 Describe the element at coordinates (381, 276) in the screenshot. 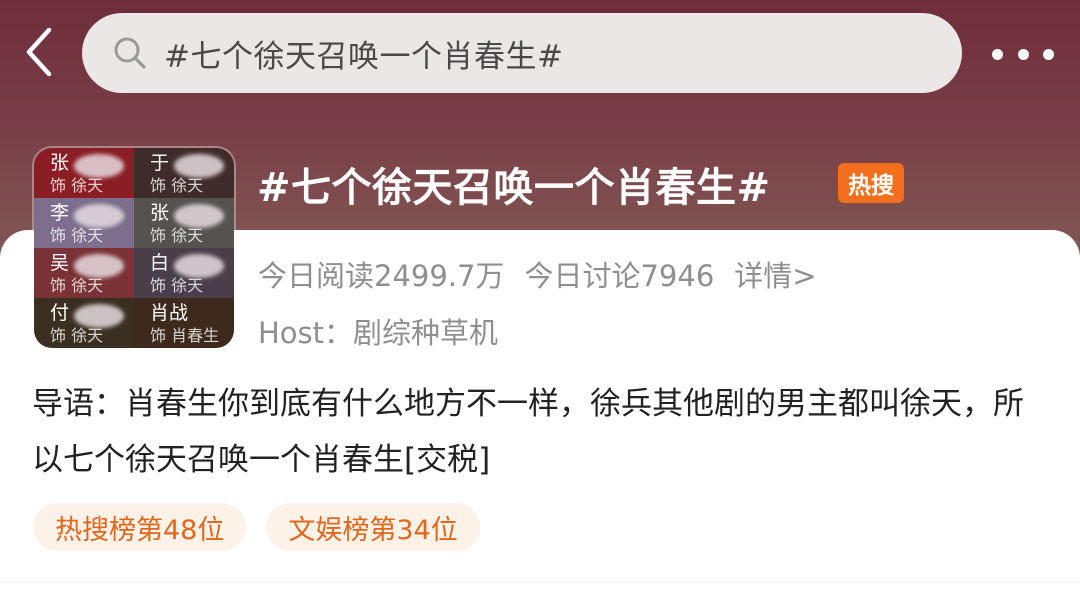

I see `read-count: 今日阅读2499.7万` at that location.